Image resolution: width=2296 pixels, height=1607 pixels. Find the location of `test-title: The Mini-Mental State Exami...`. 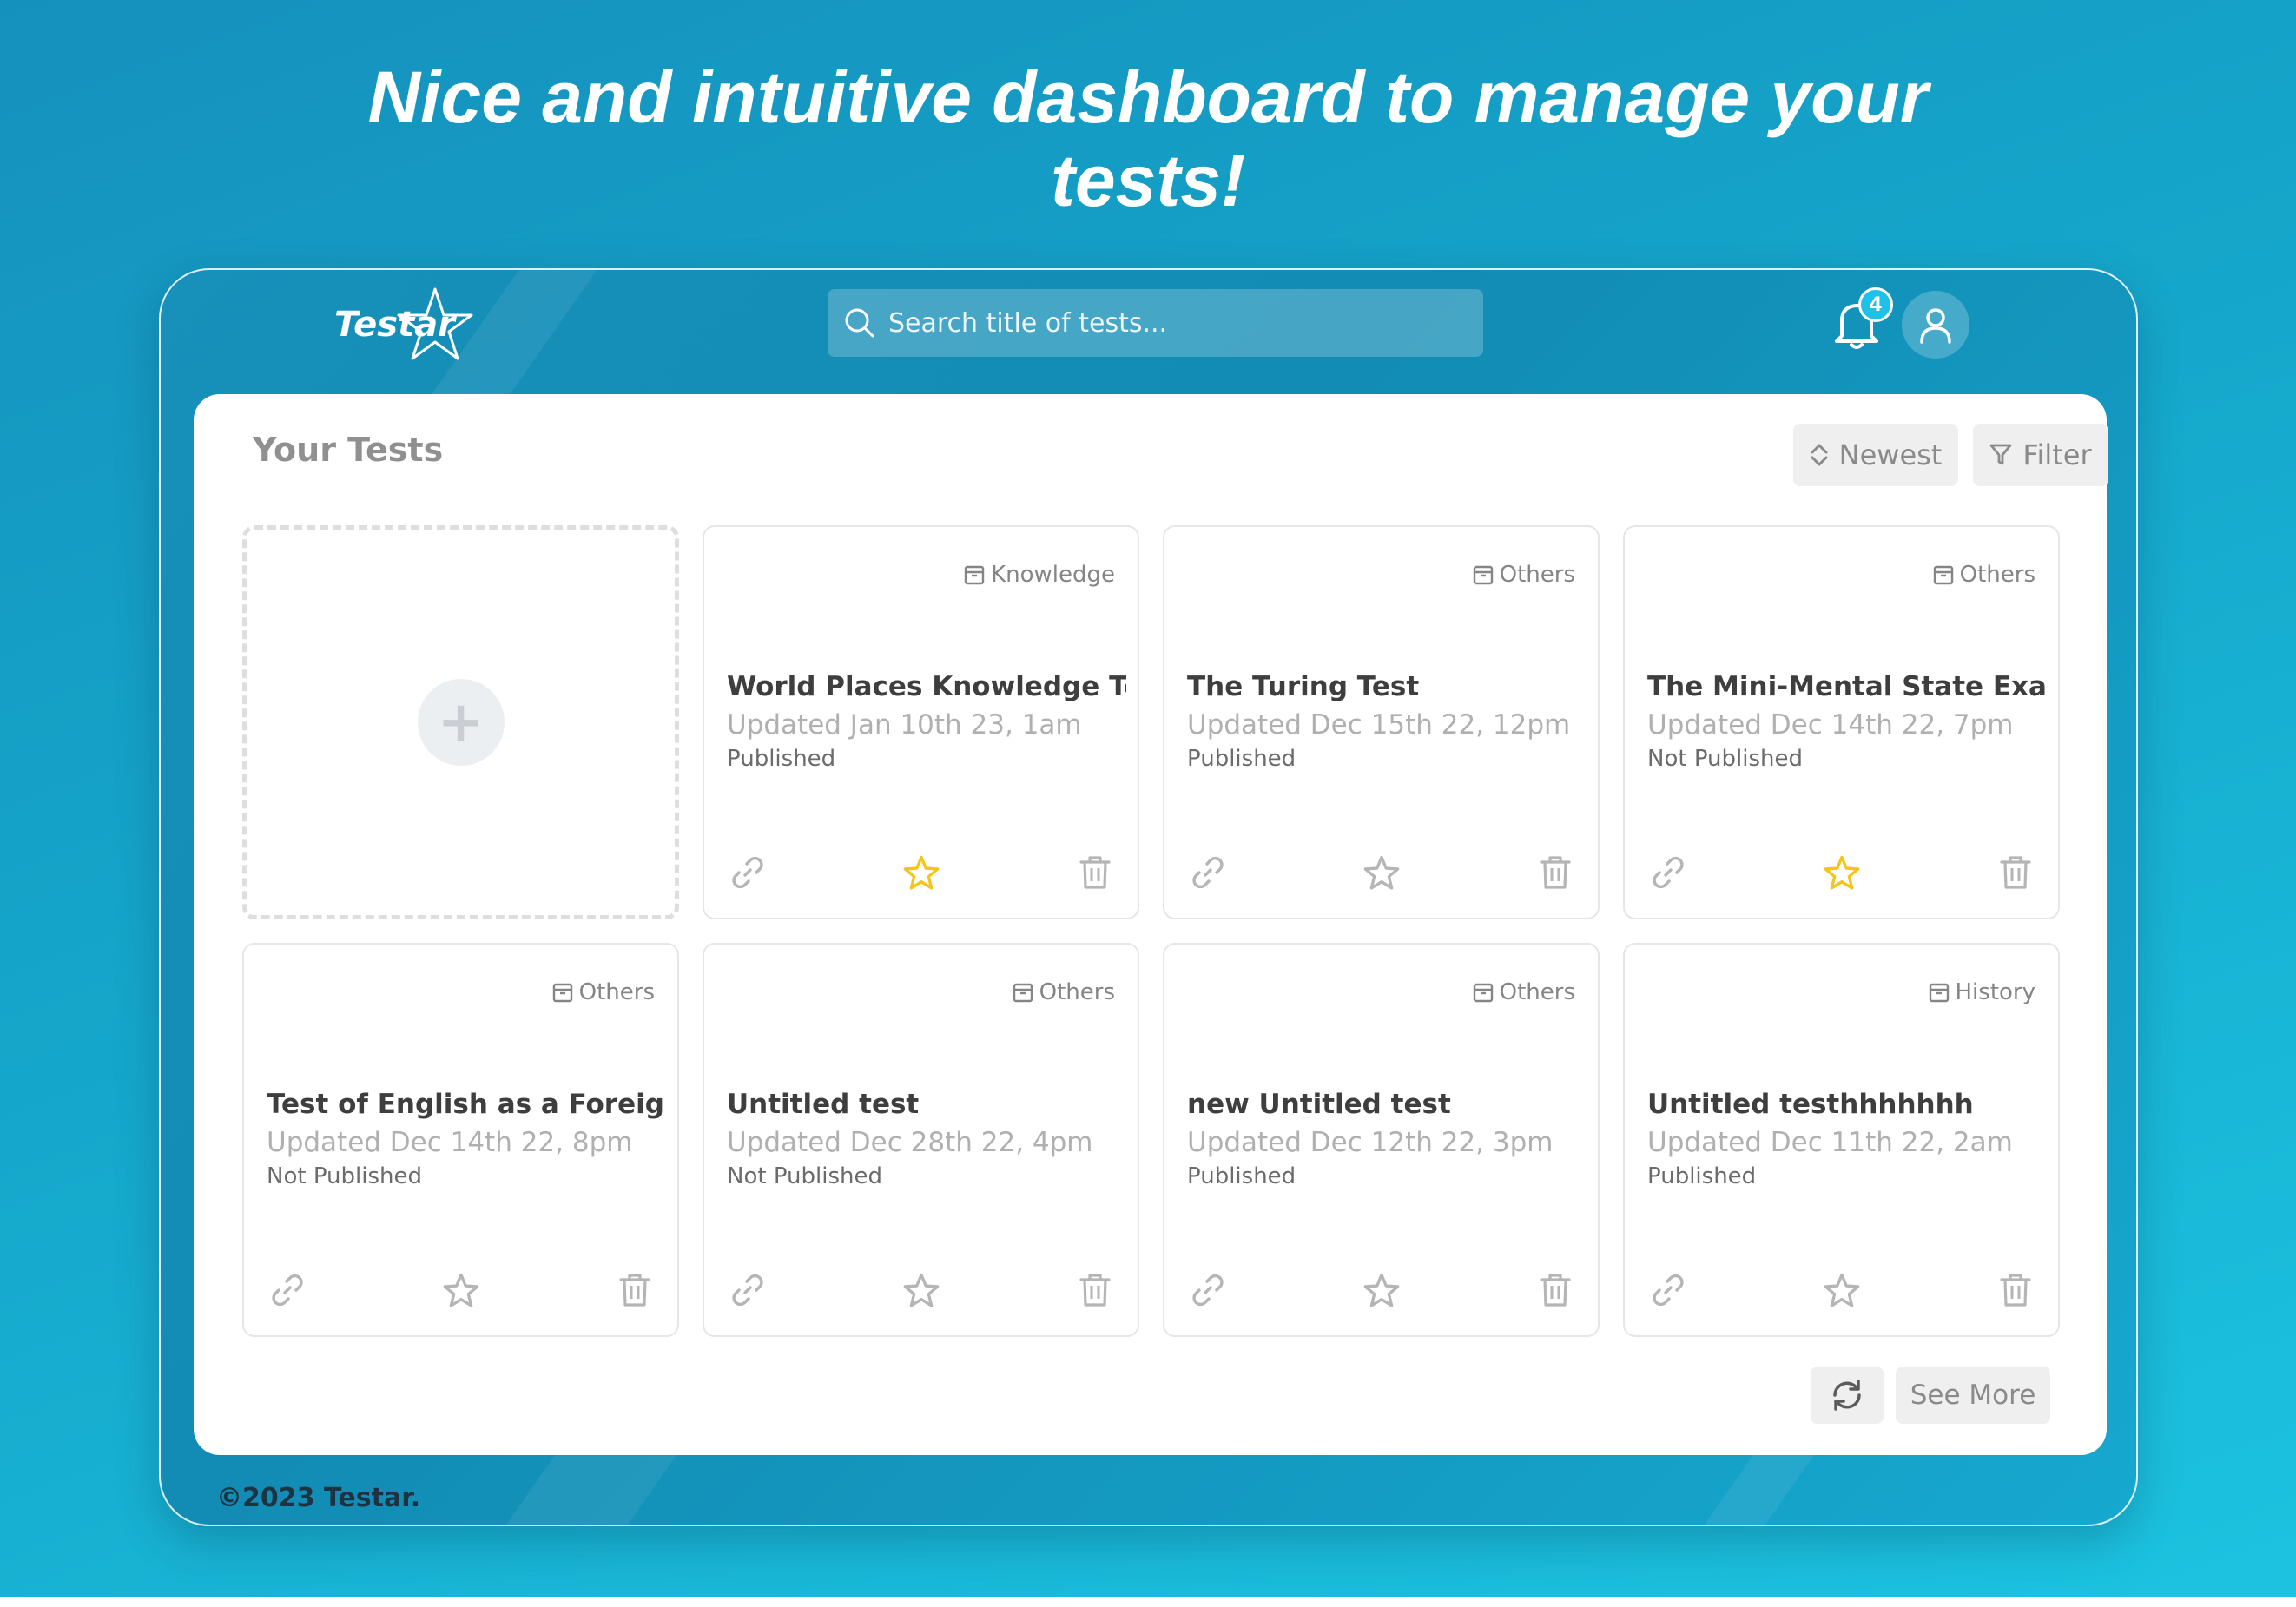

test-title: The Mini-Mental State Exami... is located at coordinates (1847, 686).